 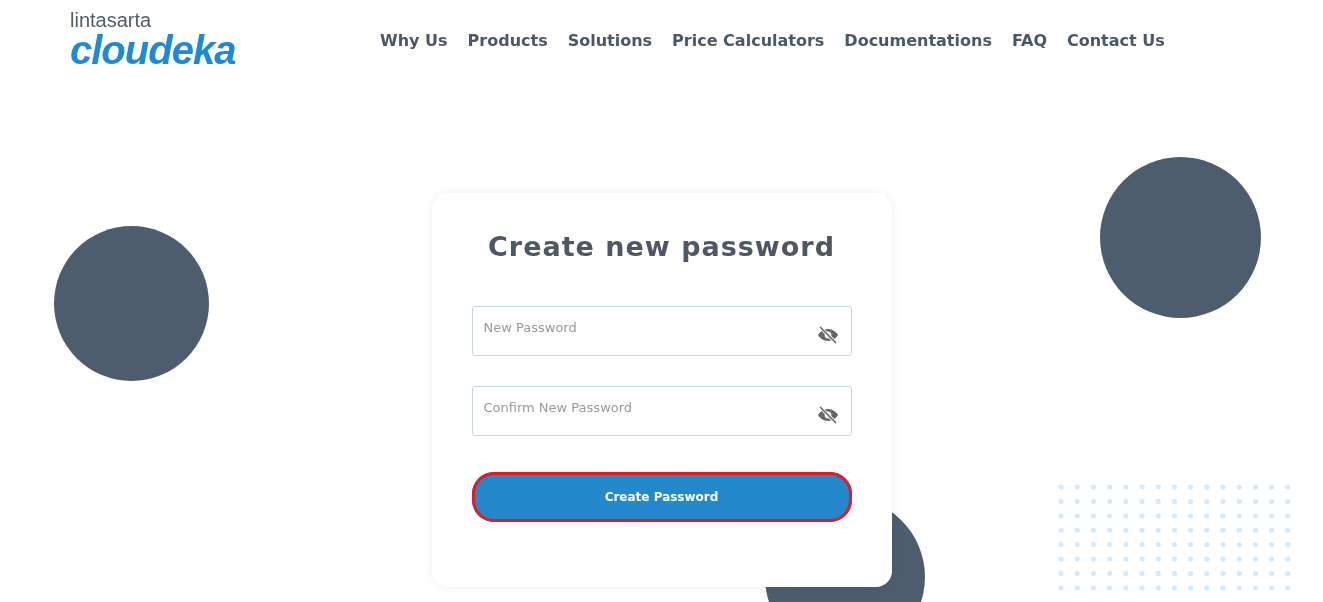 What do you see at coordinates (918, 40) in the screenshot?
I see `nav-link: Documentations` at bounding box center [918, 40].